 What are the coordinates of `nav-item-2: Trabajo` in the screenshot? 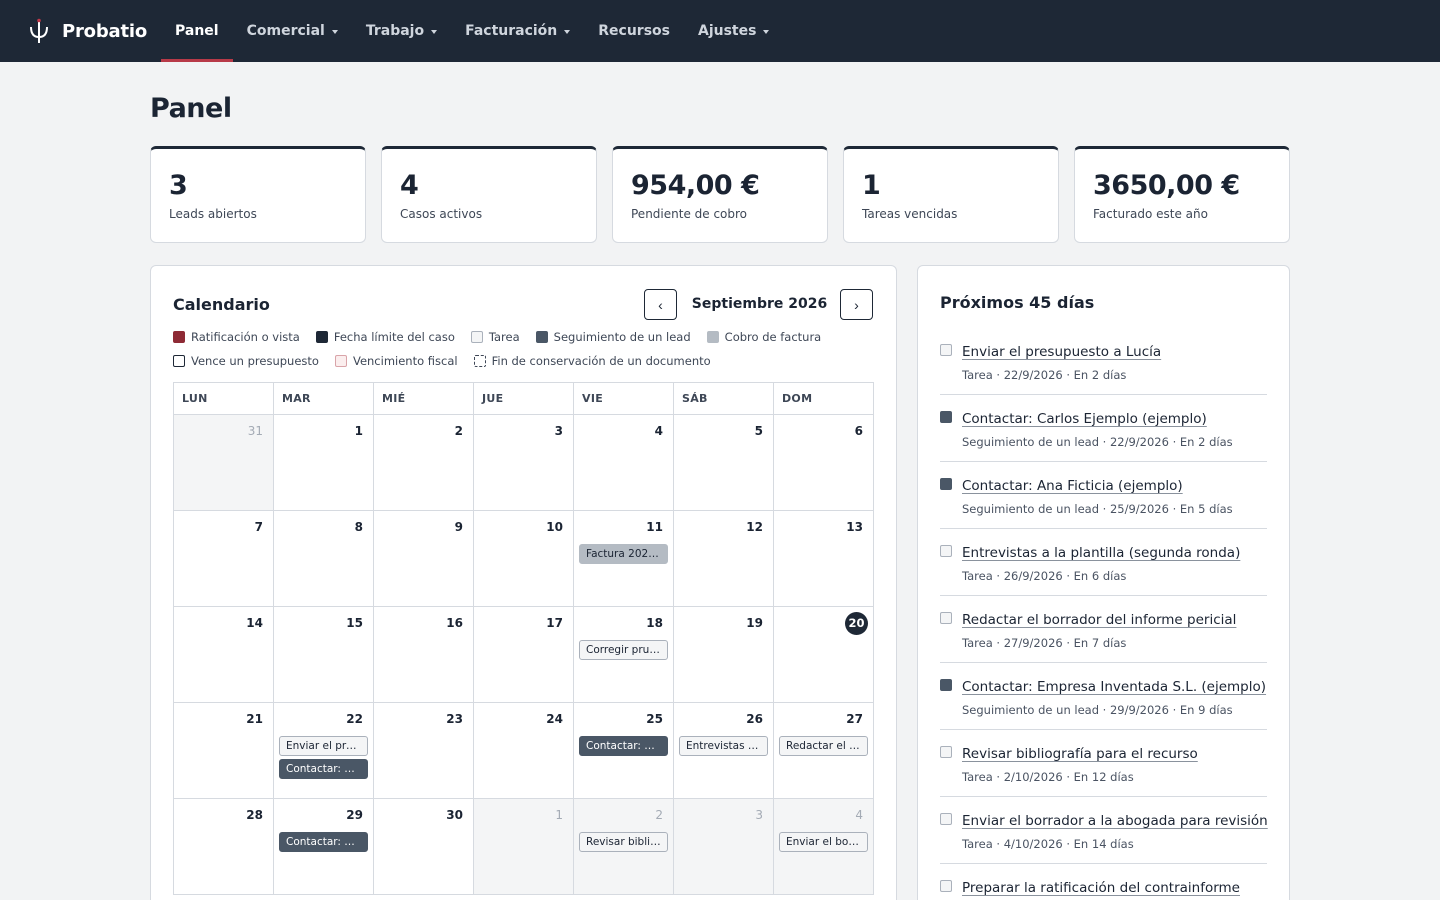 It's located at (401, 31).